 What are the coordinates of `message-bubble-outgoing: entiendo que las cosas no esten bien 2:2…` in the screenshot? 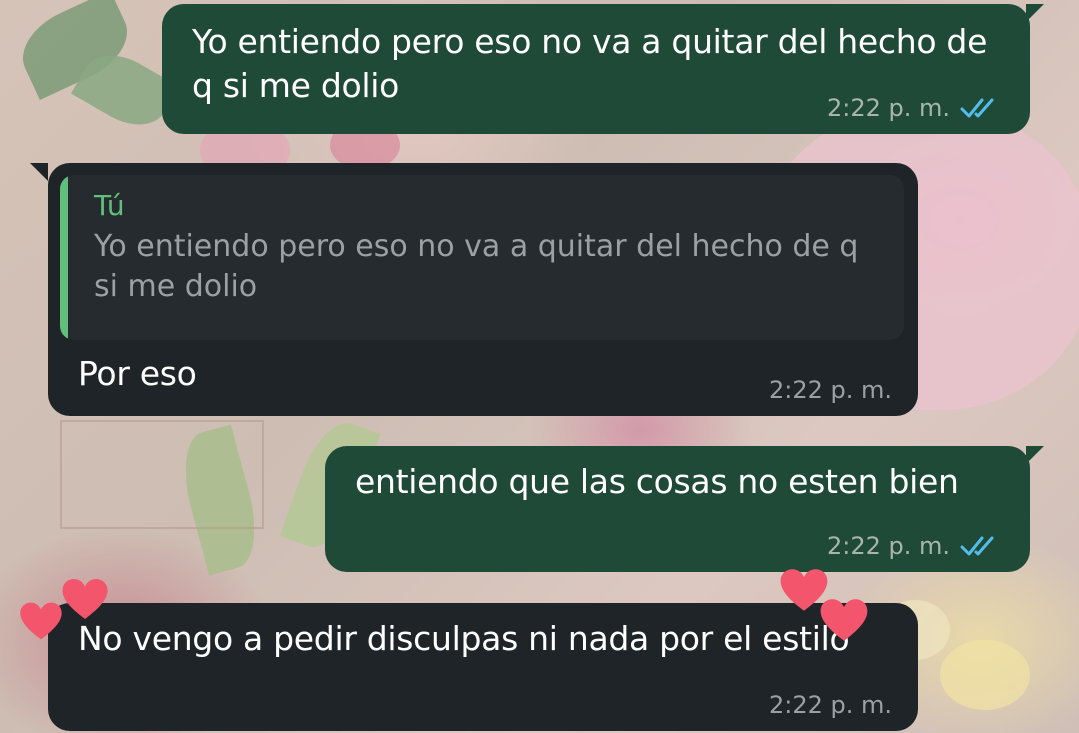 It's located at (684, 509).